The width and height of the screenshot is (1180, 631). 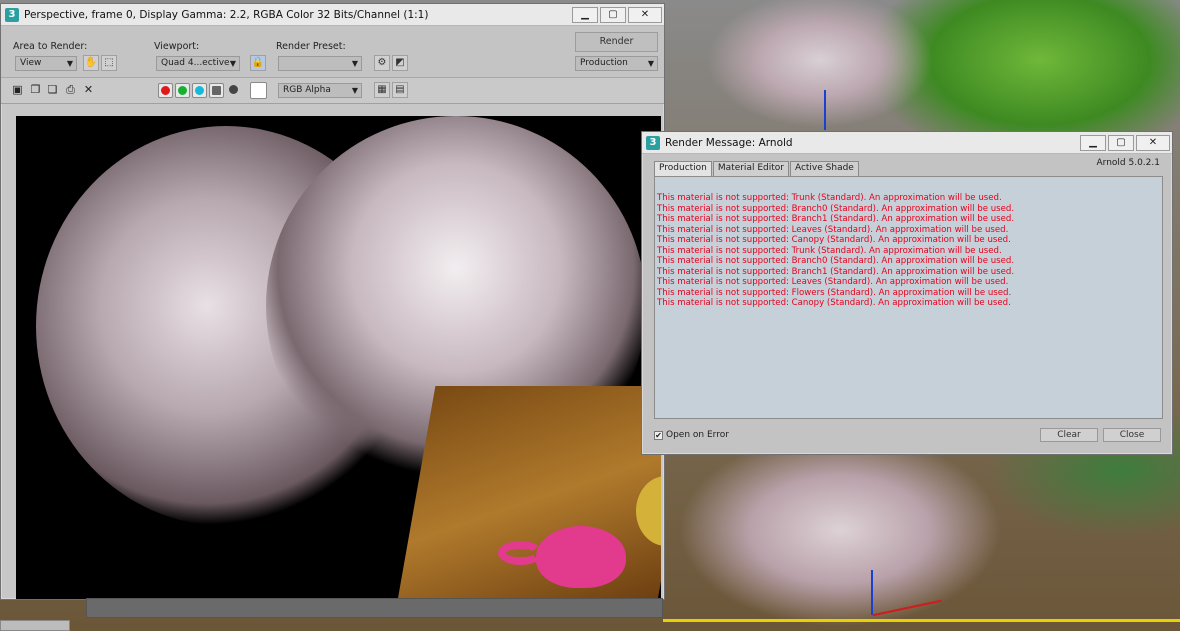 What do you see at coordinates (109, 63) in the screenshot?
I see `auto-region-icon: ⬚` at bounding box center [109, 63].